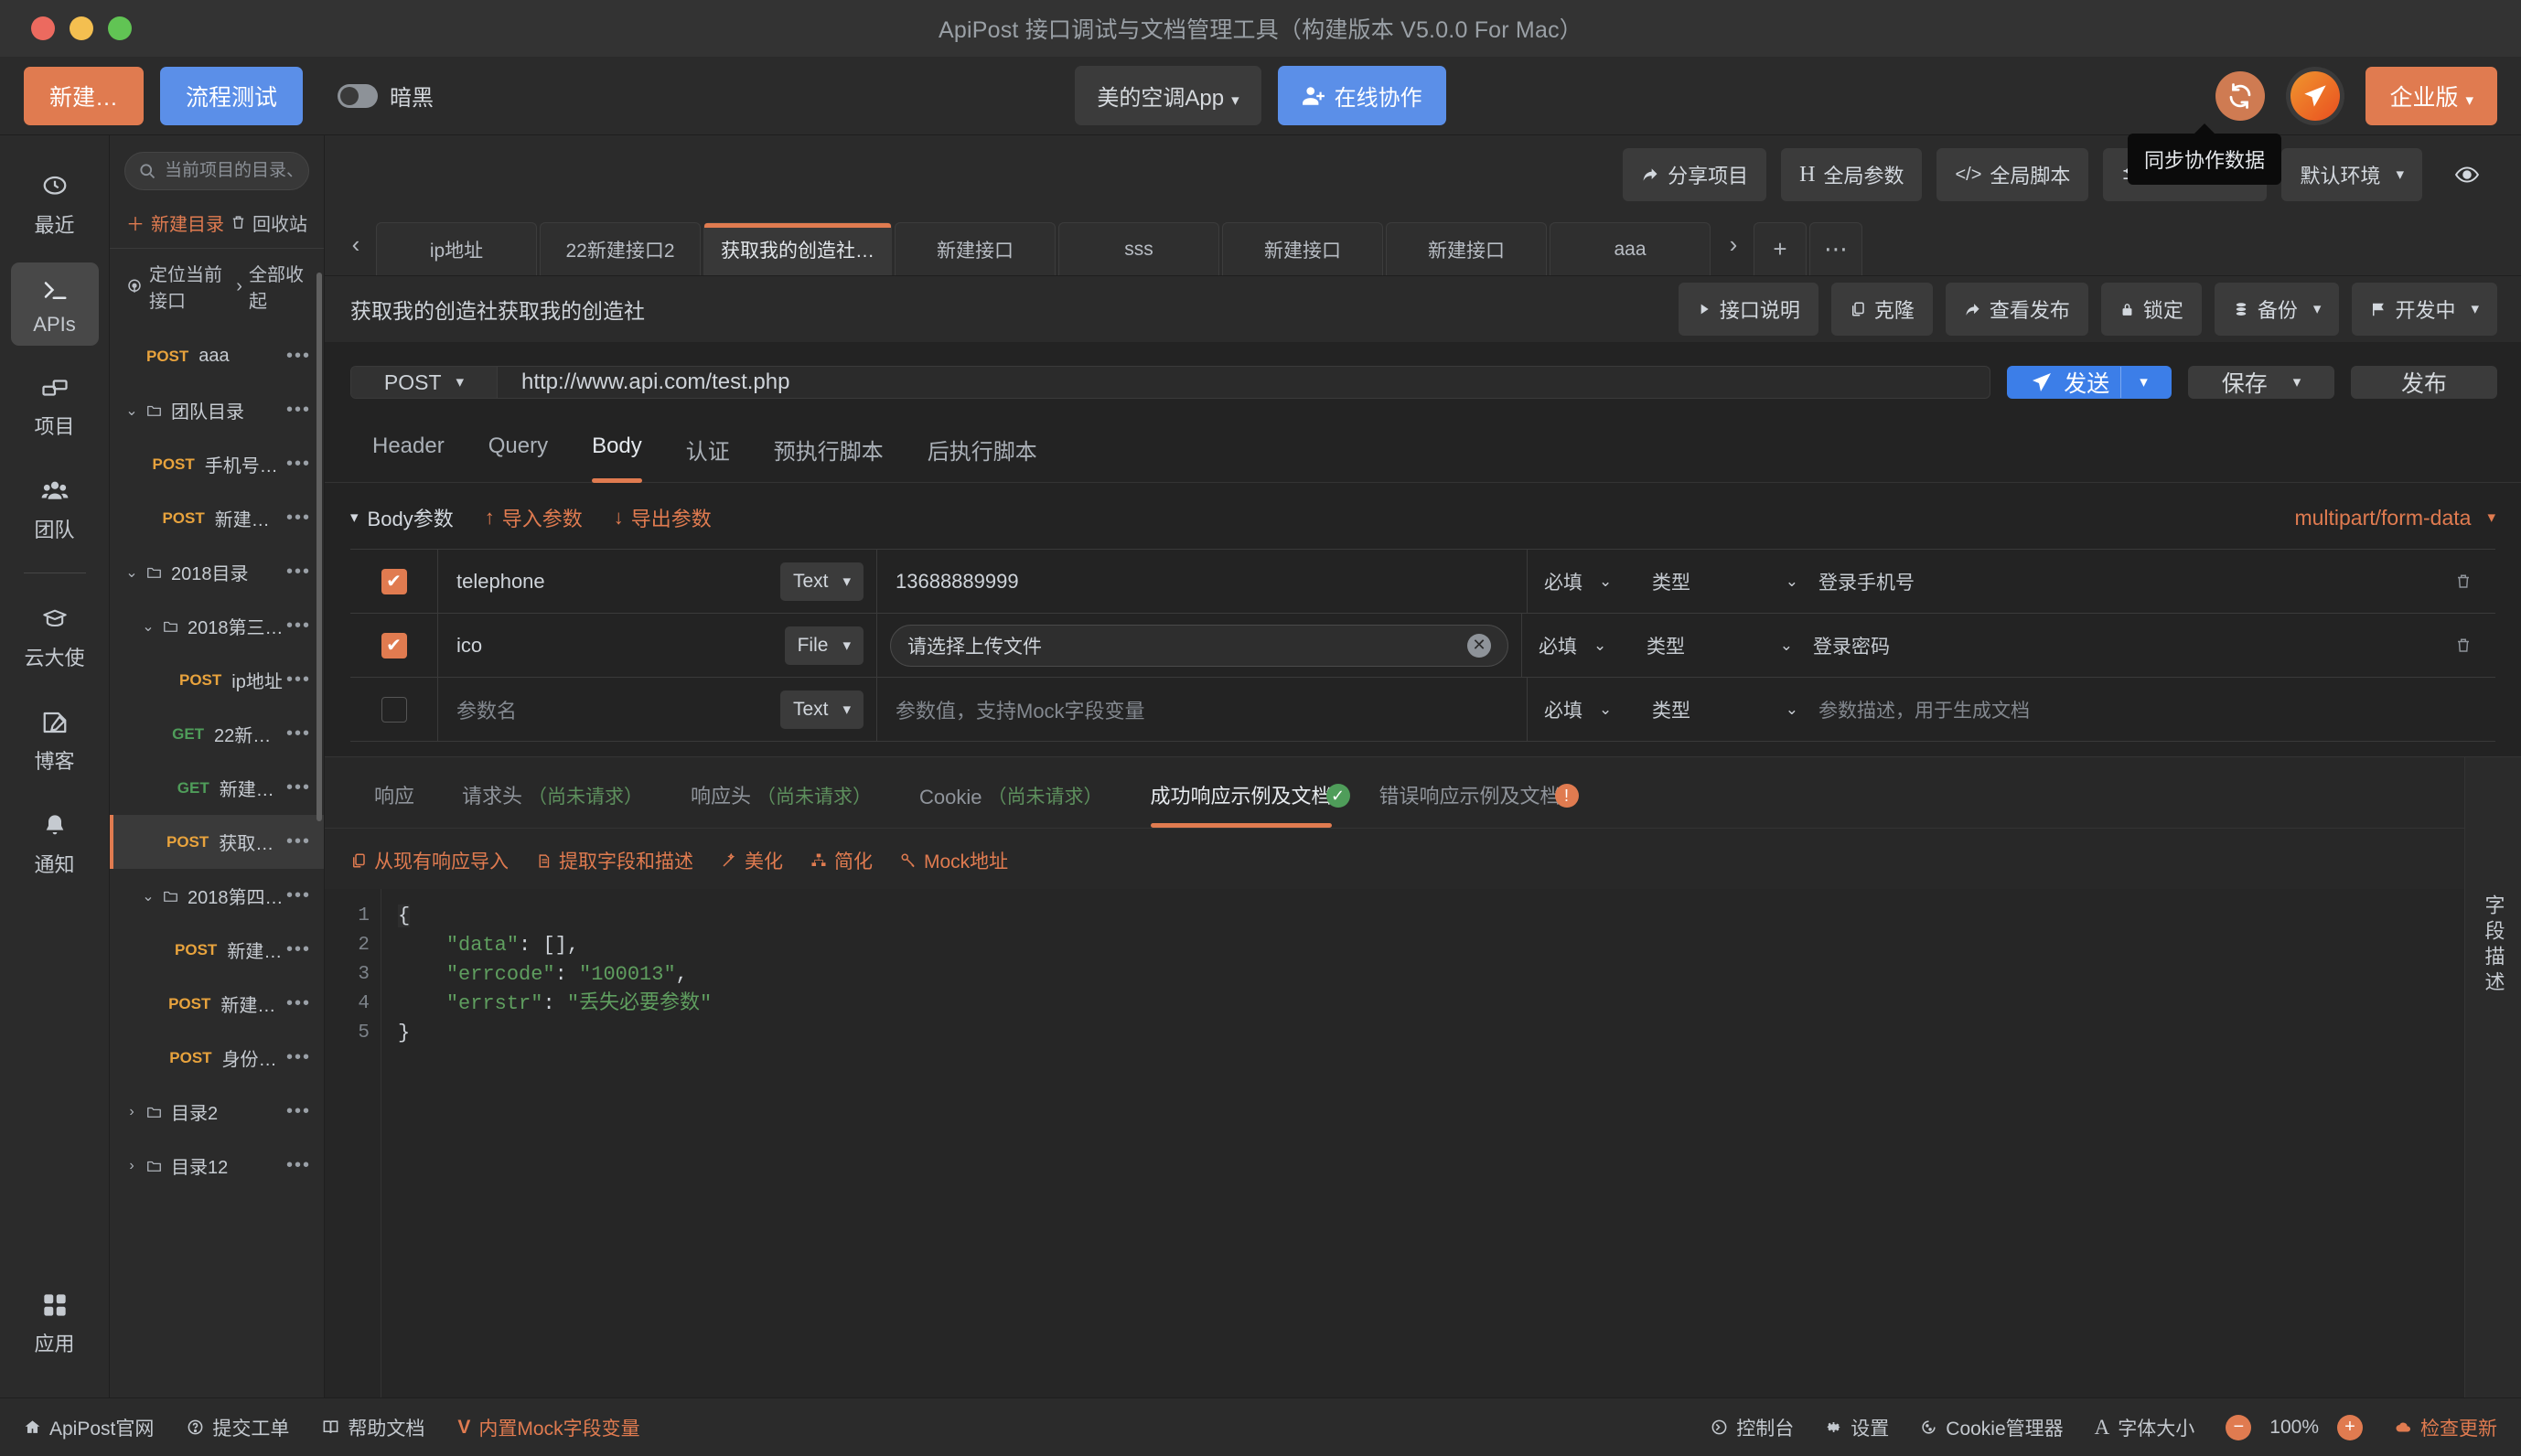 The height and width of the screenshot is (1456, 2521). What do you see at coordinates (1244, 382) in the screenshot?
I see `url-input` at bounding box center [1244, 382].